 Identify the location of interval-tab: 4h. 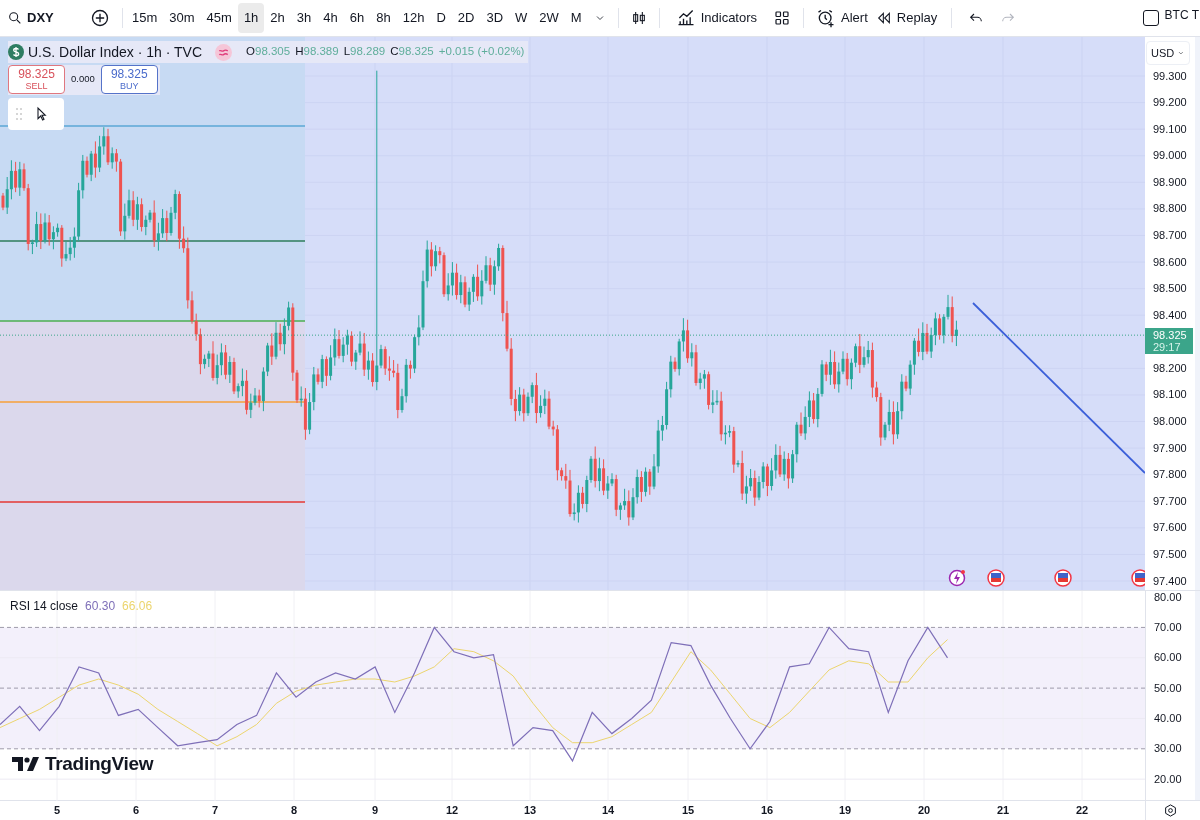
(330, 18).